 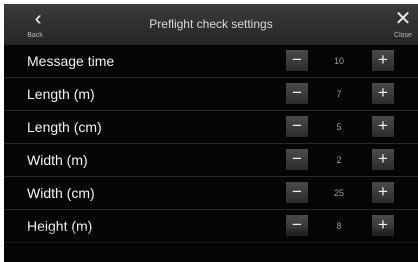 What do you see at coordinates (64, 127) in the screenshot?
I see `setting-label: Length (cm)` at bounding box center [64, 127].